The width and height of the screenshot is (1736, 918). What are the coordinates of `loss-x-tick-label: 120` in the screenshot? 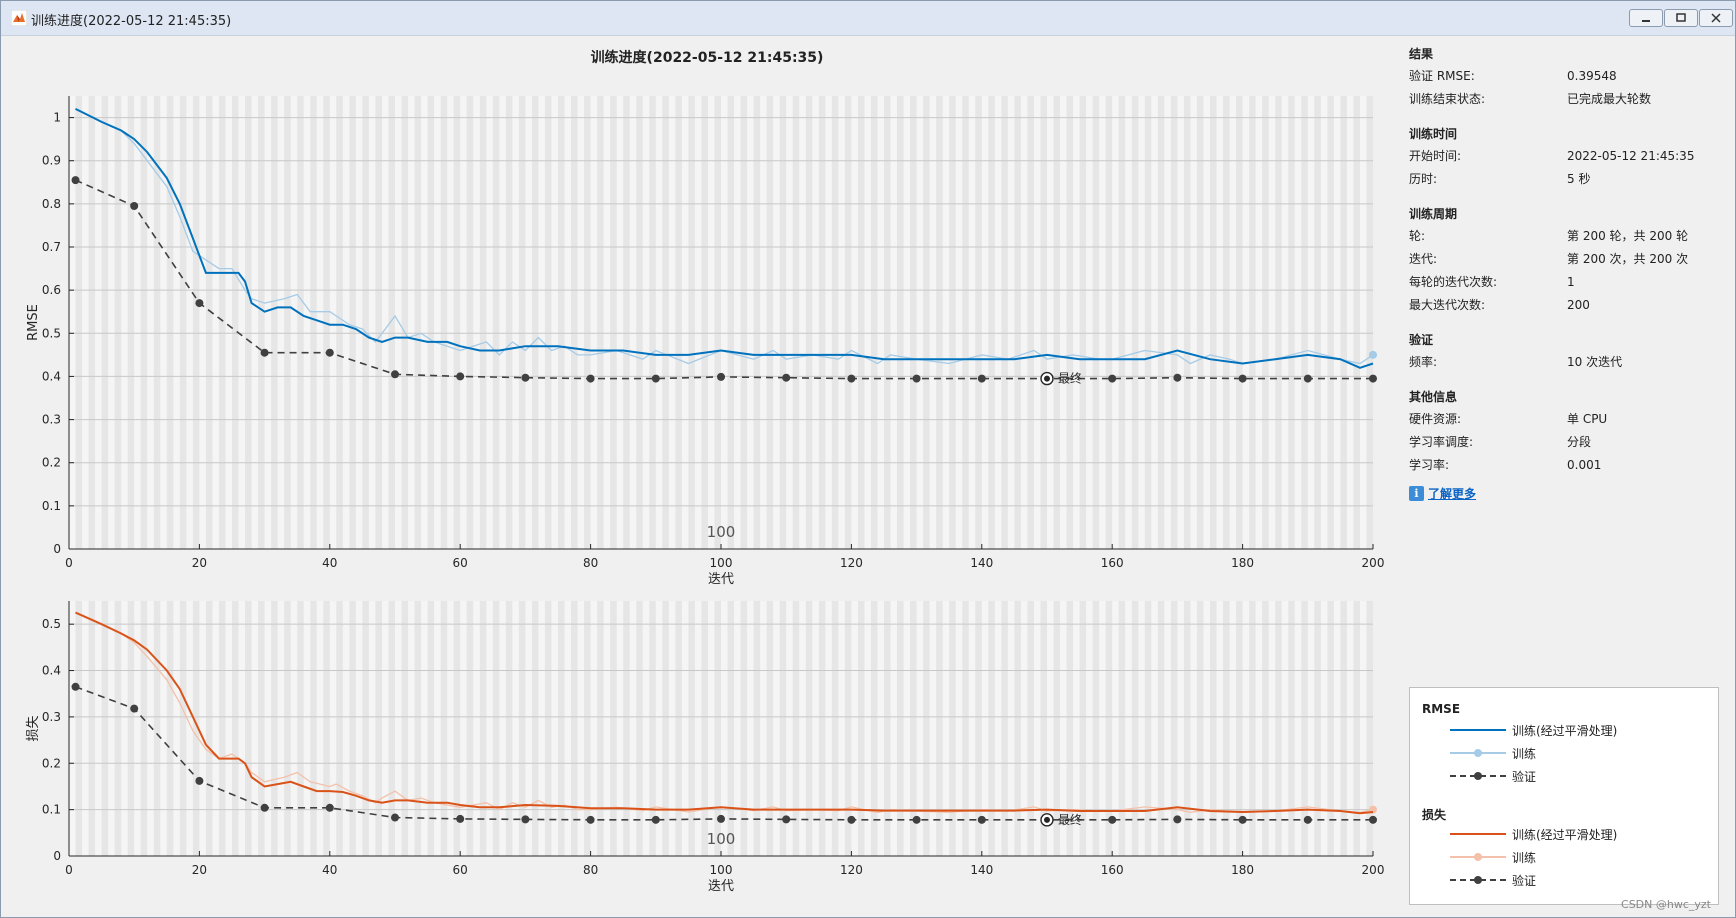 It's located at (851, 870).